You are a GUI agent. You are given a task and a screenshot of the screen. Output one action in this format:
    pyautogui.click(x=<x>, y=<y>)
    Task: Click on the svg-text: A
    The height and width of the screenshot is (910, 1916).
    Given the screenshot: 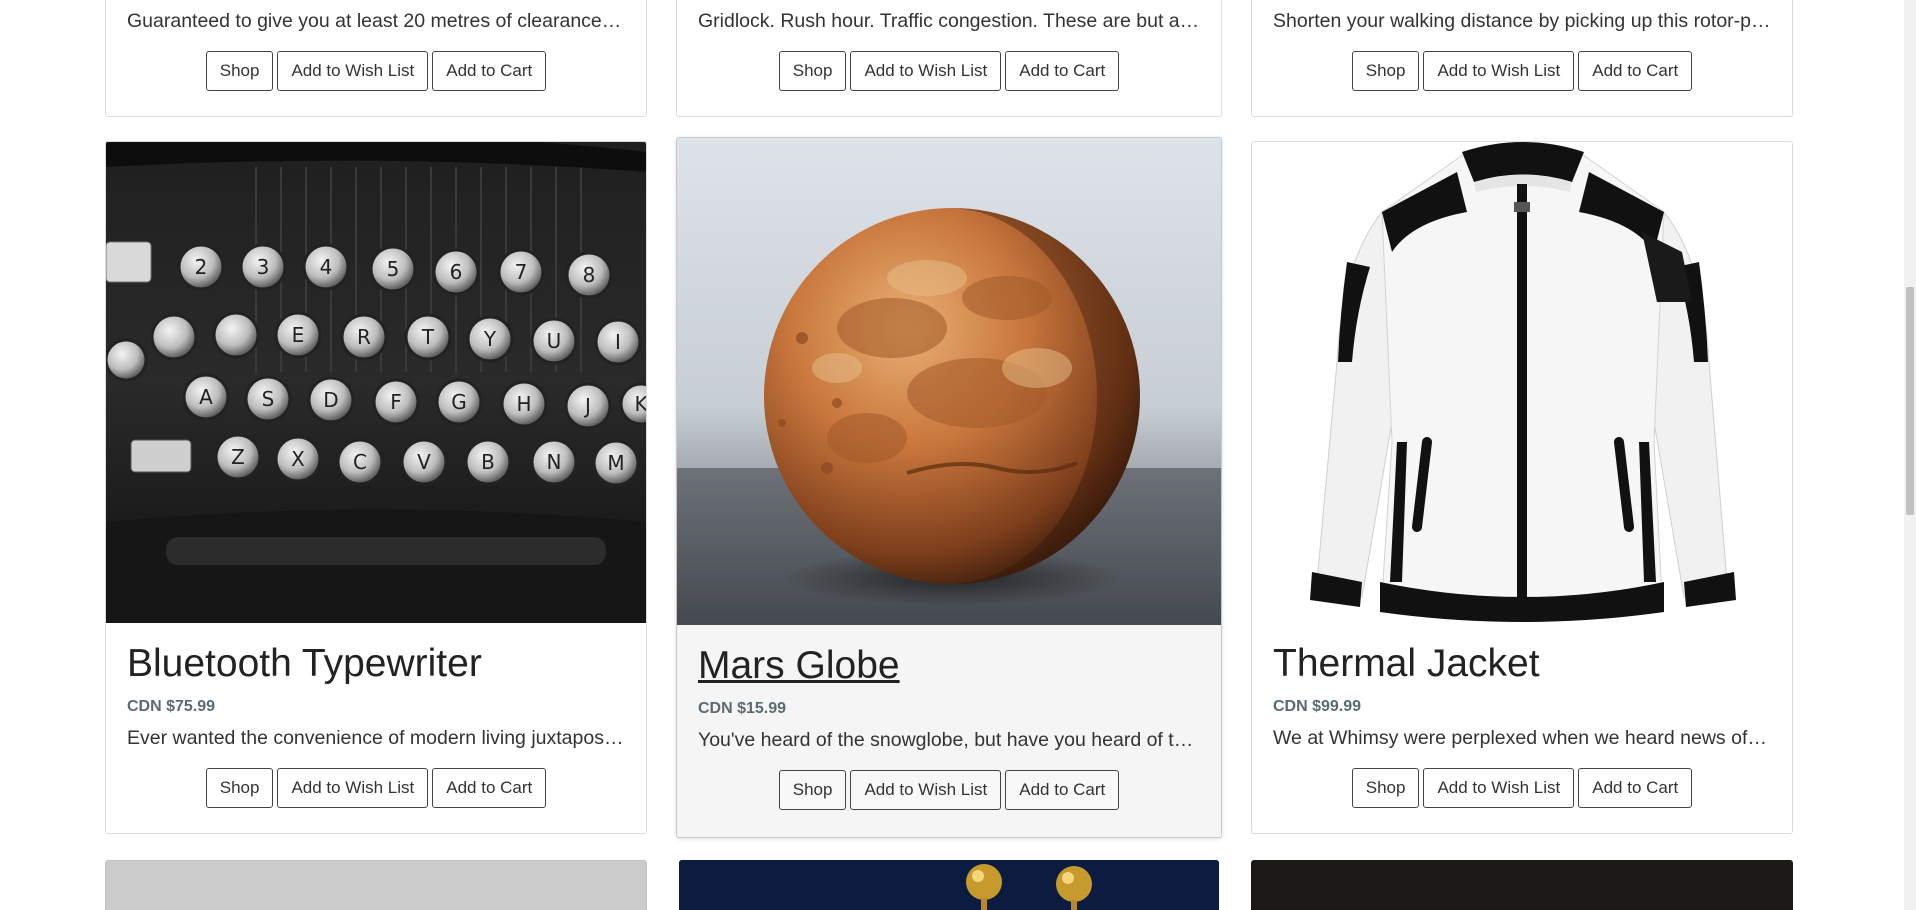 What is the action you would take?
    pyautogui.click(x=206, y=397)
    